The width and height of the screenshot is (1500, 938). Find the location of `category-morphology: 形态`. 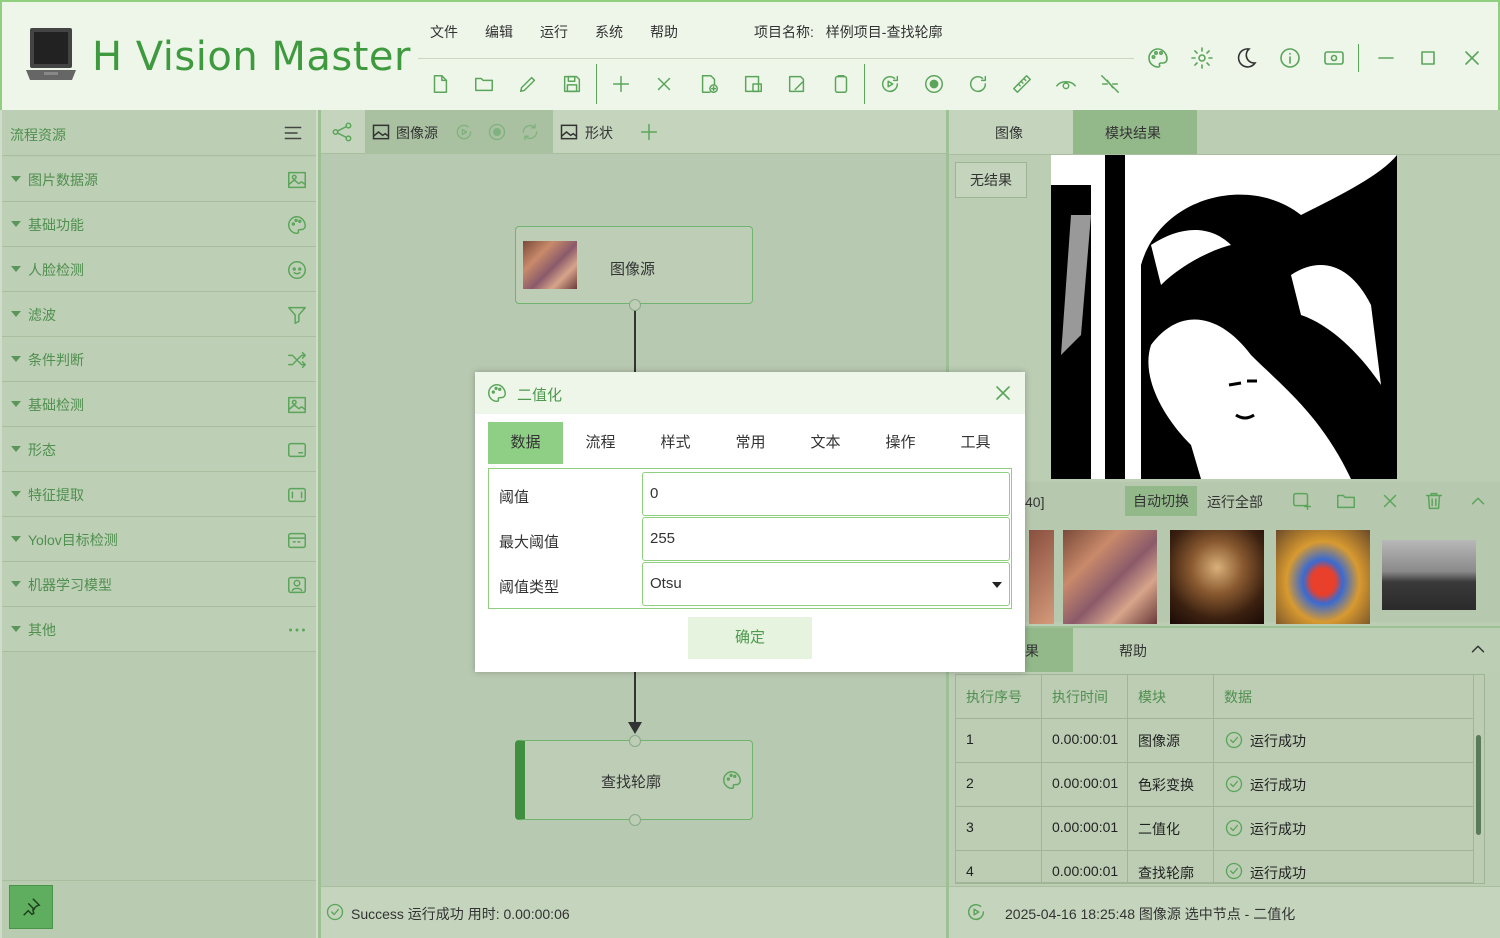

category-morphology: 形态 is located at coordinates (159, 449).